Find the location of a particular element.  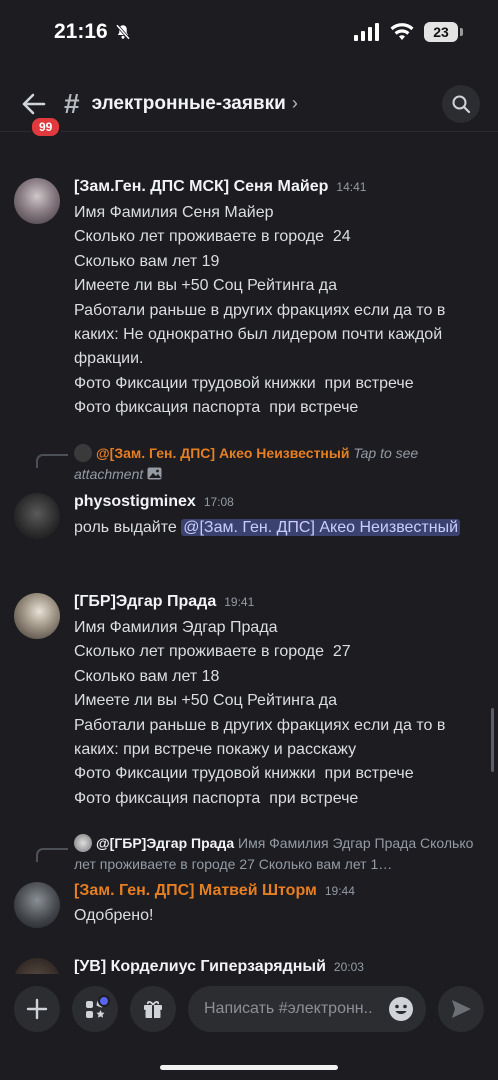

message-author: [Зам.Ген. ДПС МСК] Сеня Майер 14:41 is located at coordinates (220, 187).